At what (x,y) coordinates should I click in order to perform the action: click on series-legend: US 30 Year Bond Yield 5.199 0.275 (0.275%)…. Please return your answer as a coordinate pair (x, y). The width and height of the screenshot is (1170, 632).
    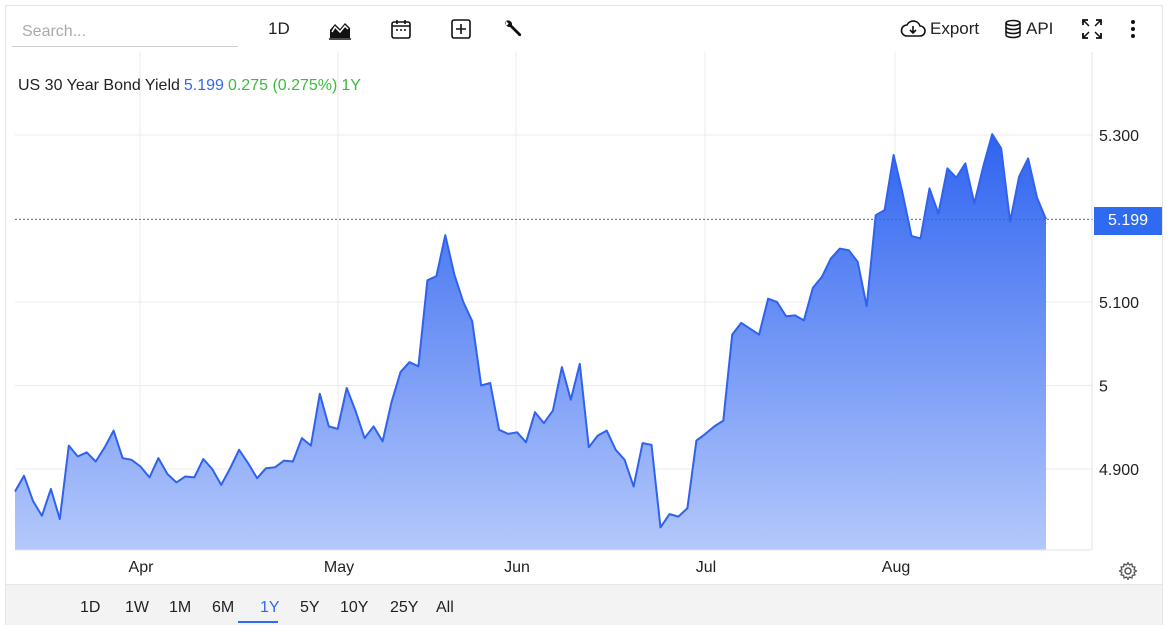
    Looking at the image, I should click on (189, 86).